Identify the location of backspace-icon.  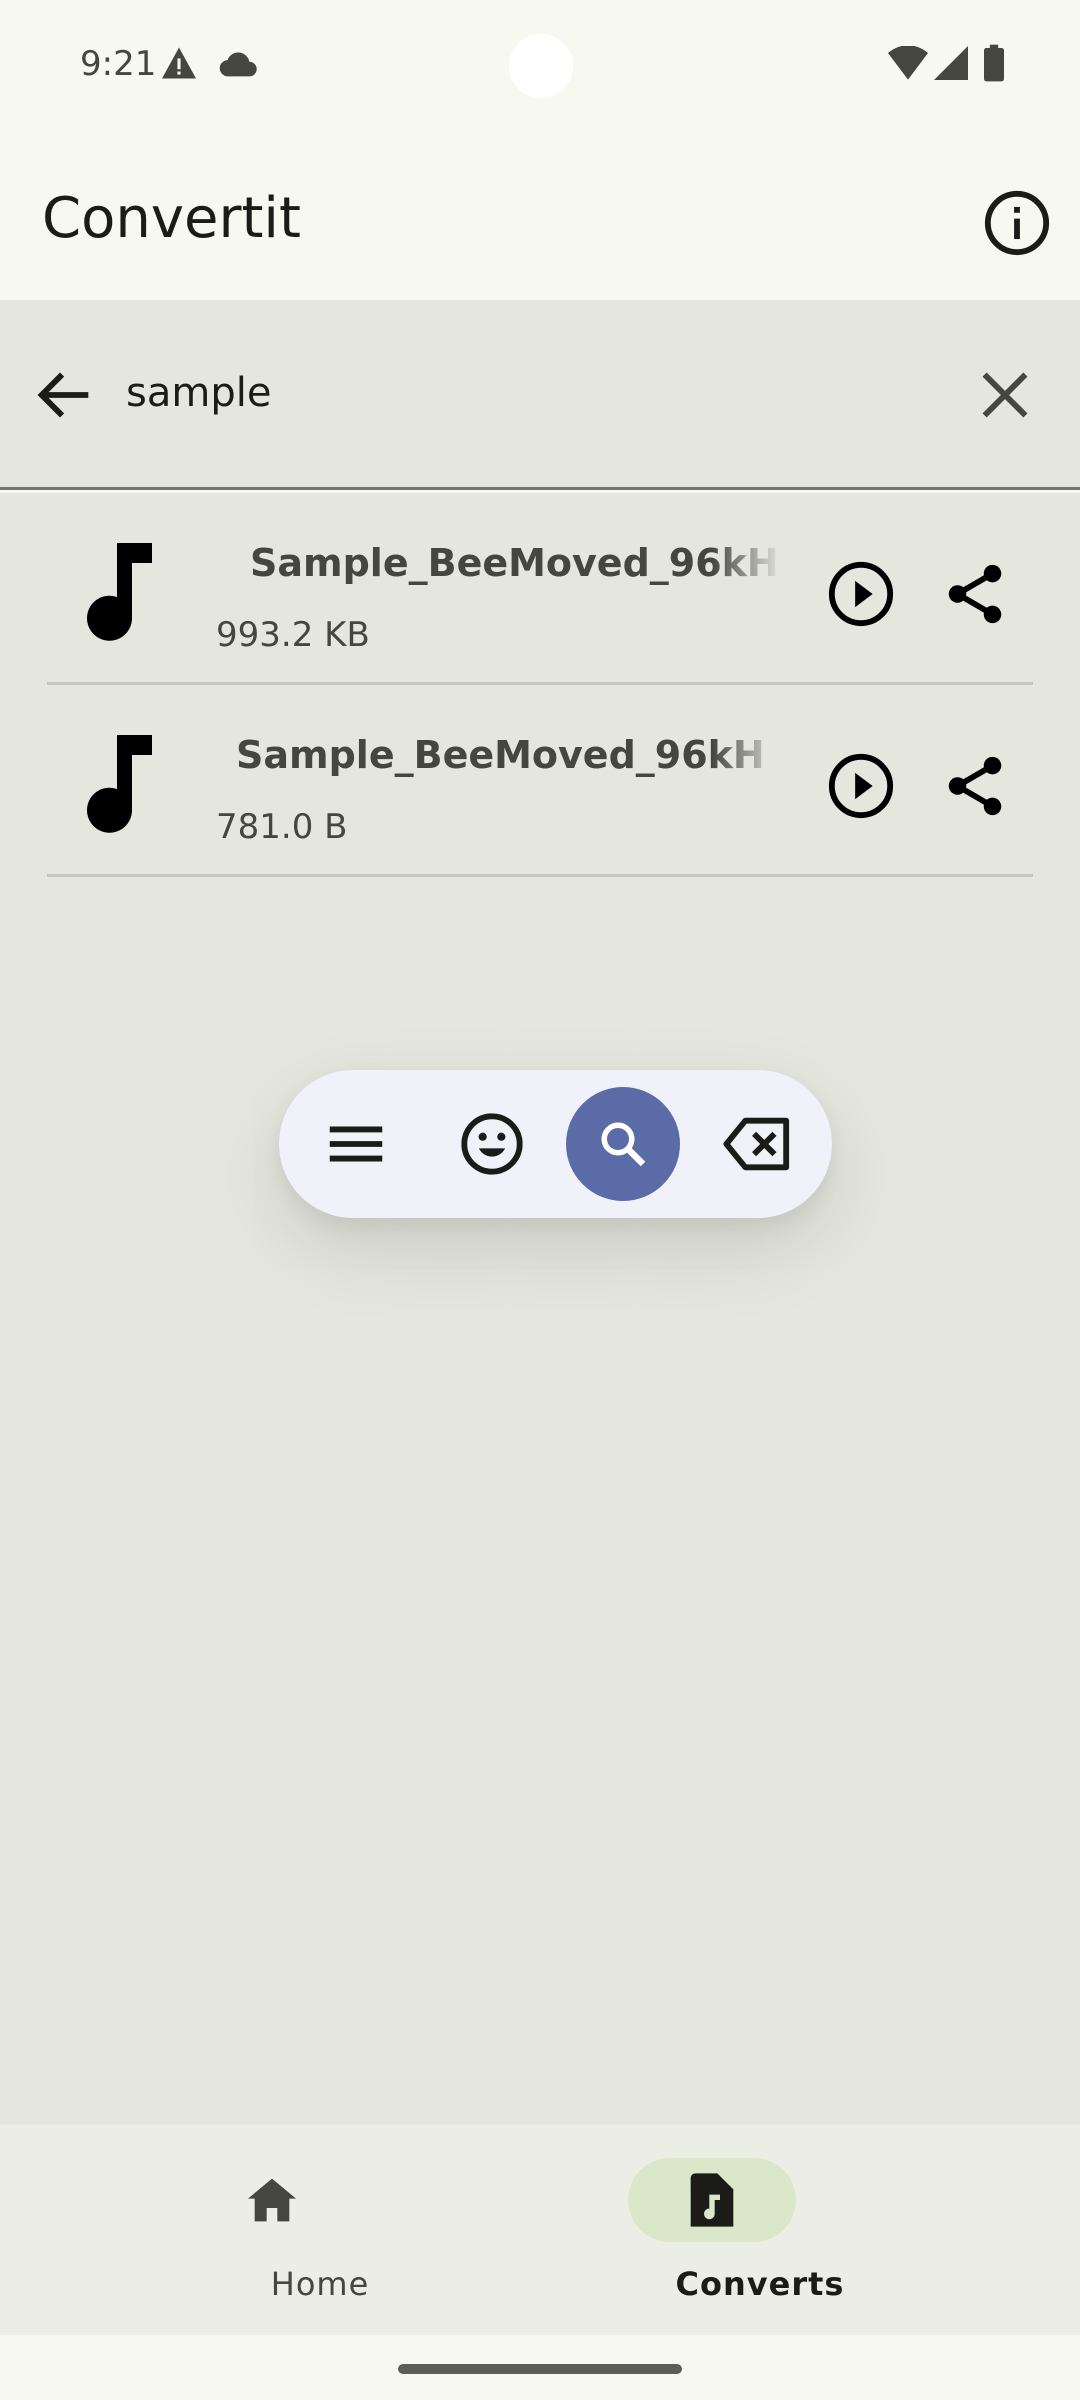
(757, 1144).